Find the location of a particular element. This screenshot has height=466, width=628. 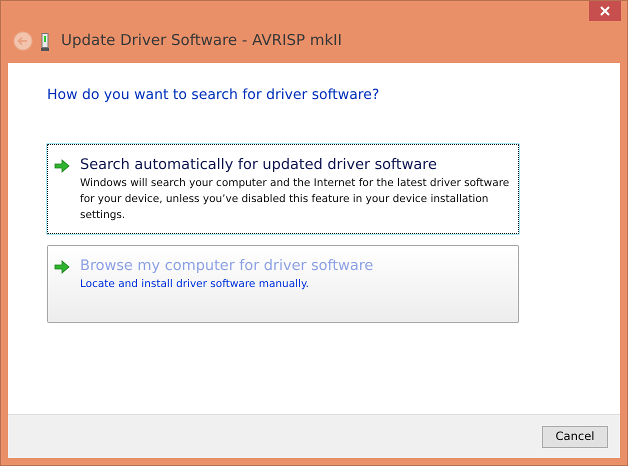

option-title: Search automatically for updated driver software is located at coordinates (259, 165).